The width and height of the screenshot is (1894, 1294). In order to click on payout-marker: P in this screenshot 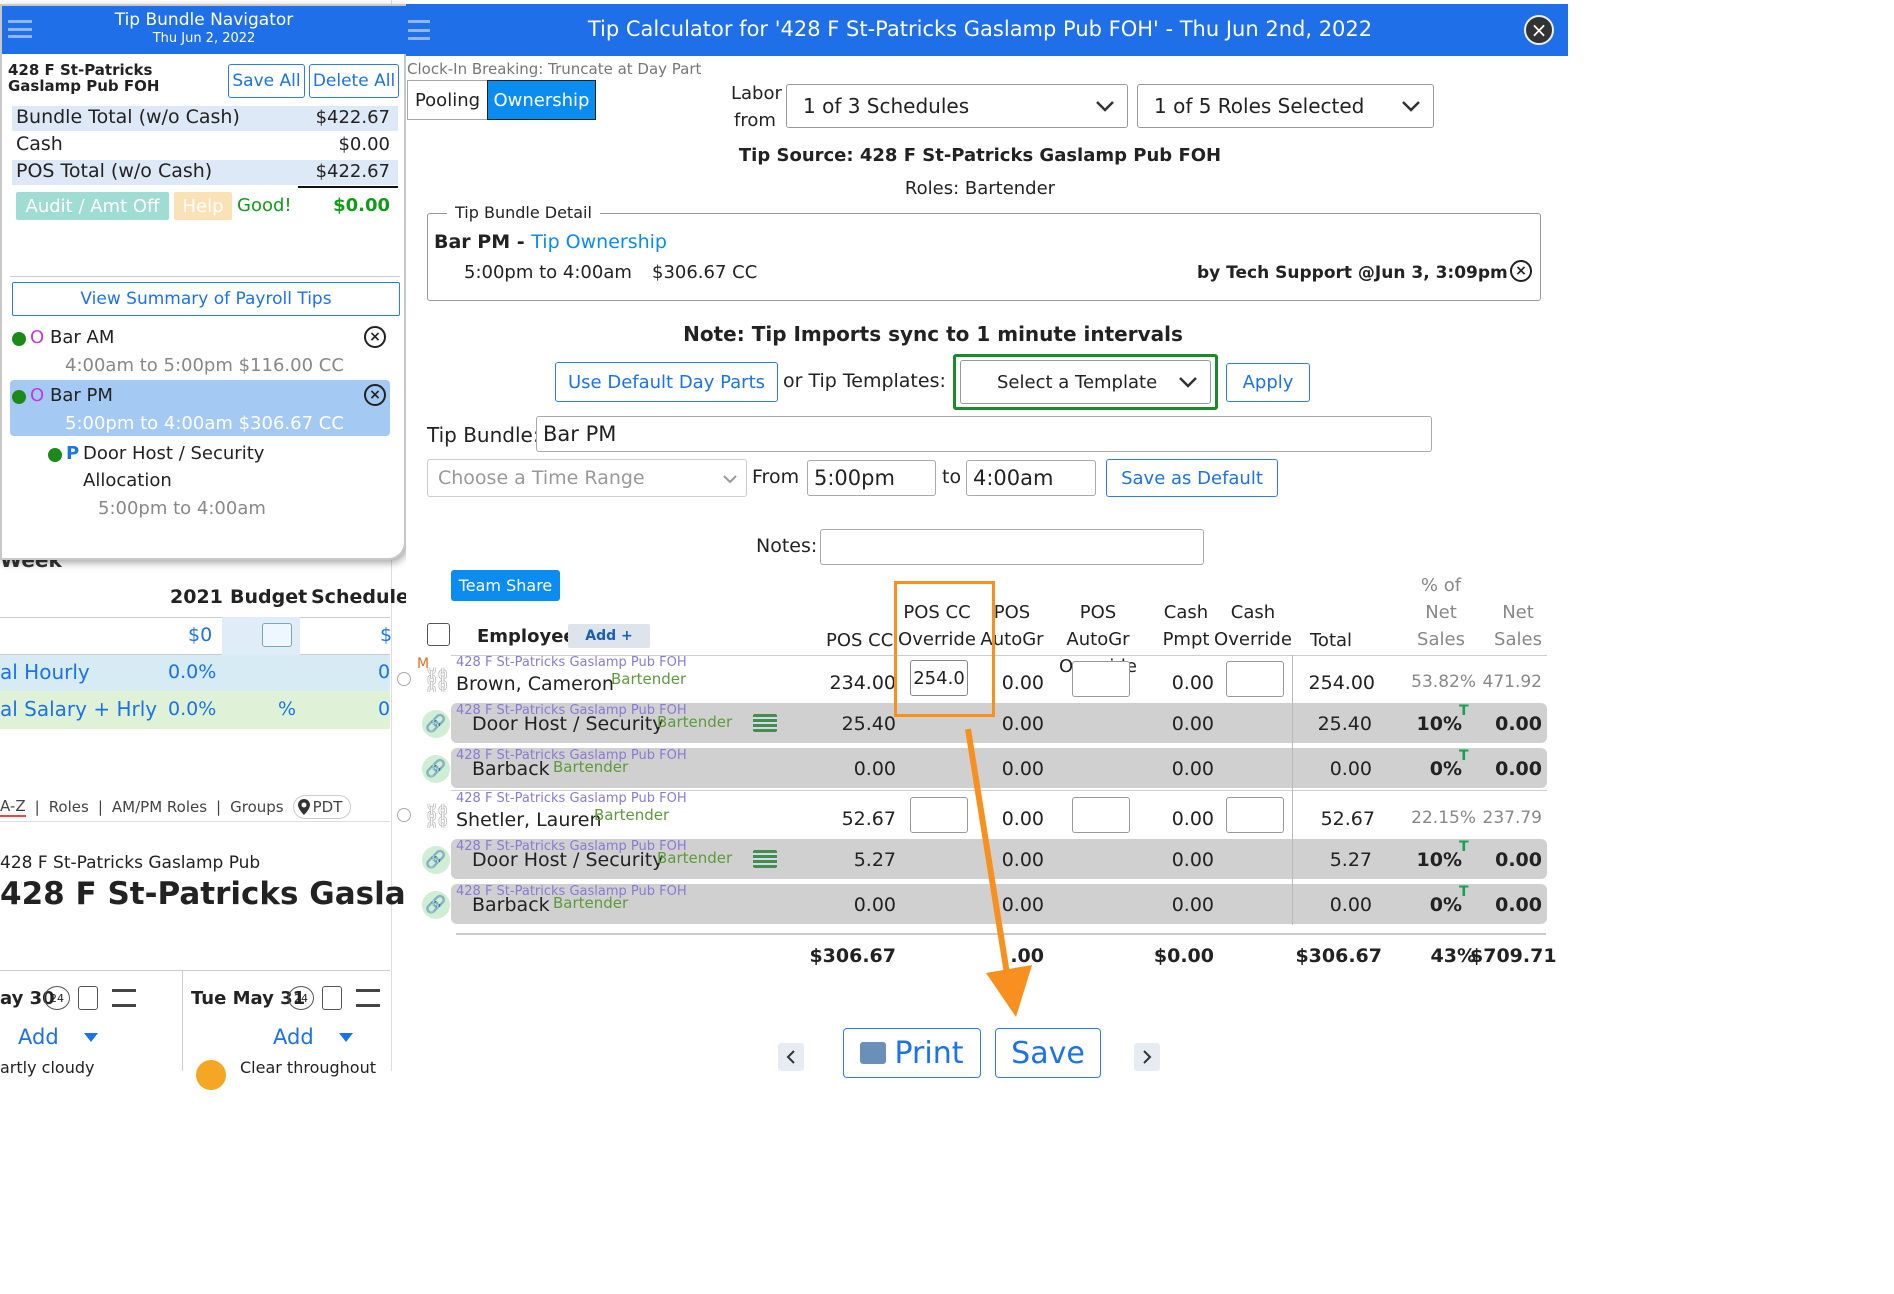, I will do `click(73, 453)`.